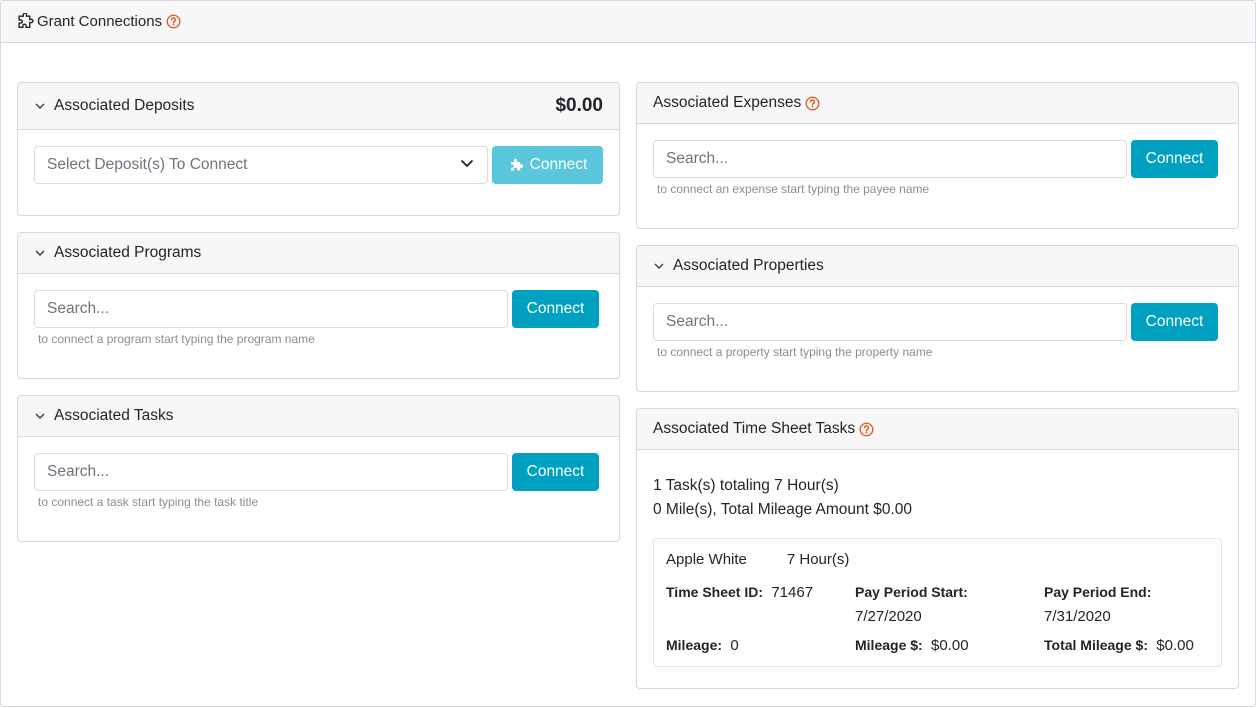 The image size is (1256, 708). Describe the element at coordinates (760, 604) in the screenshot. I see `timesheet-id: Time Sheet ID: 71467` at that location.